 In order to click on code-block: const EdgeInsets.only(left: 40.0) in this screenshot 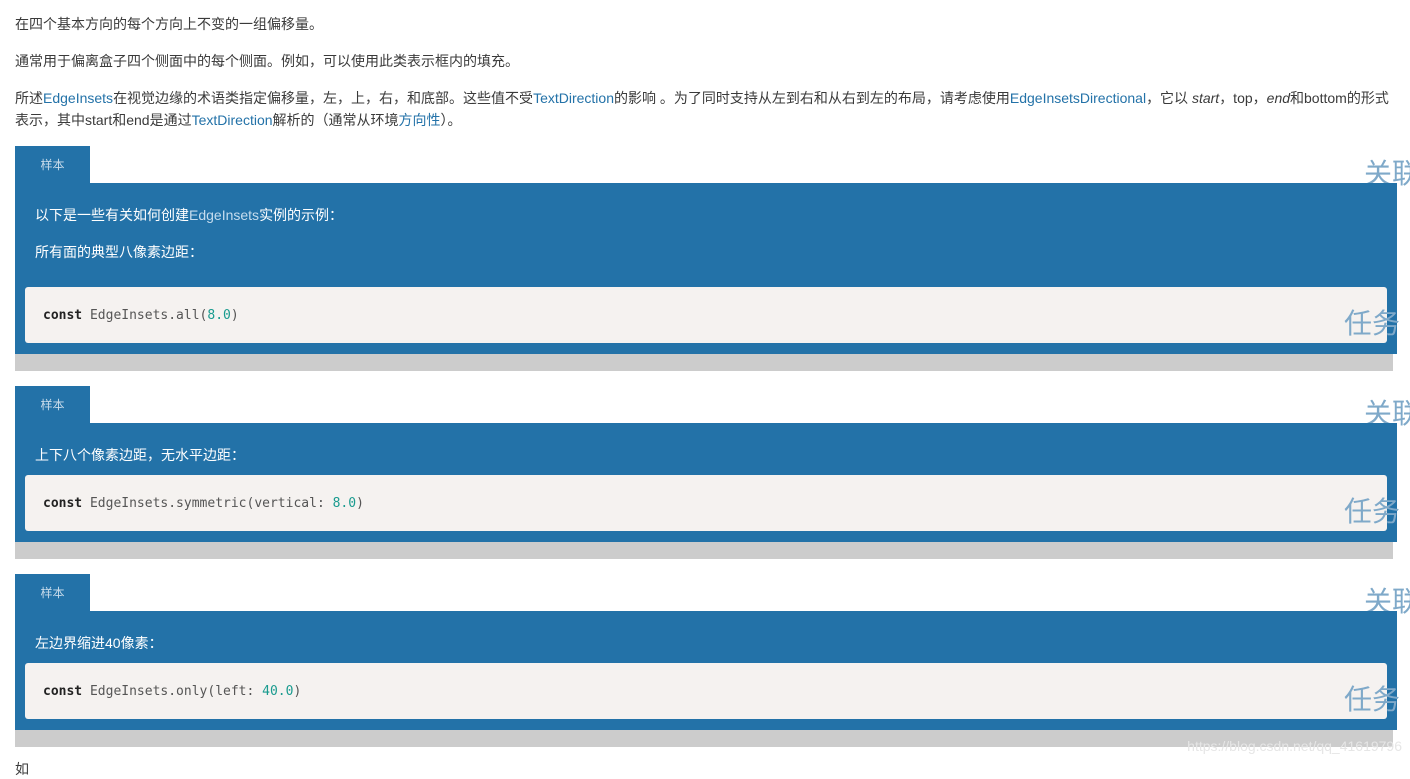, I will do `click(706, 691)`.